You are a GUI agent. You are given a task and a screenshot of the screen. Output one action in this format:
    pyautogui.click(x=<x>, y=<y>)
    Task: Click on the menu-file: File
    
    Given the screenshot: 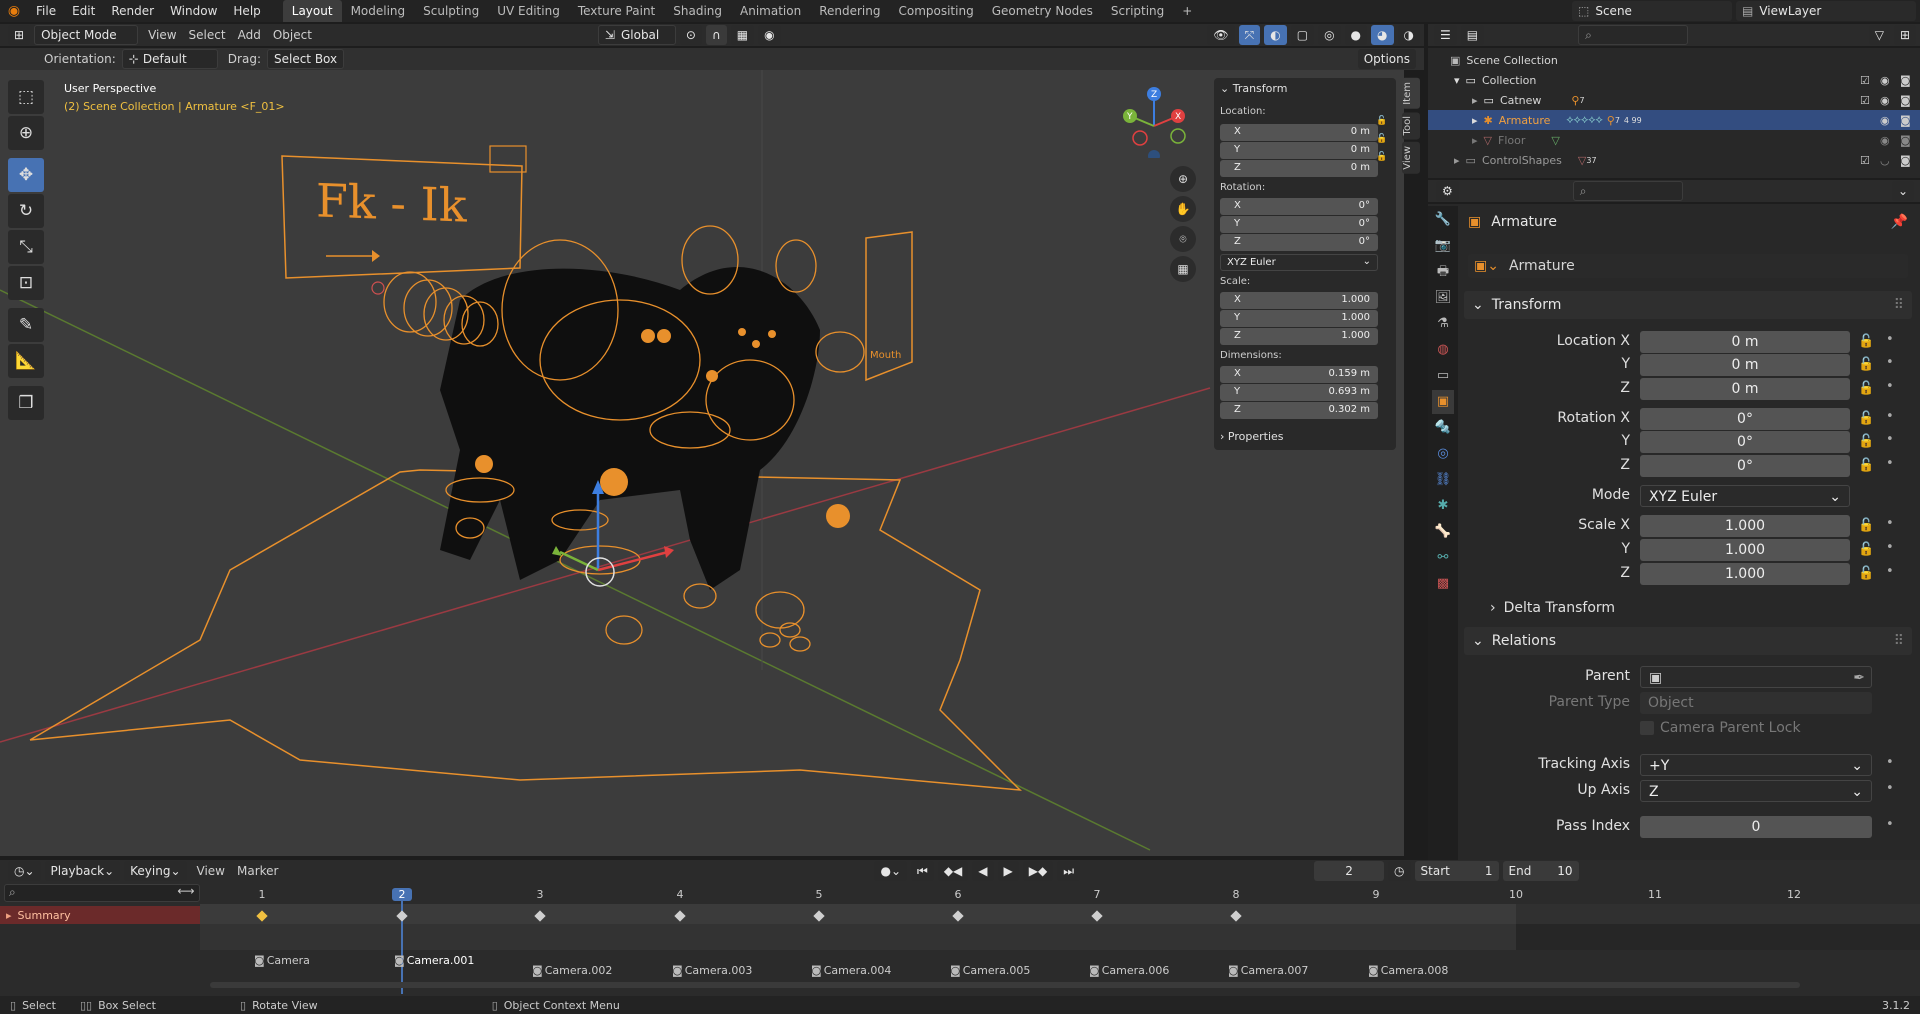 What is the action you would take?
    pyautogui.click(x=46, y=11)
    